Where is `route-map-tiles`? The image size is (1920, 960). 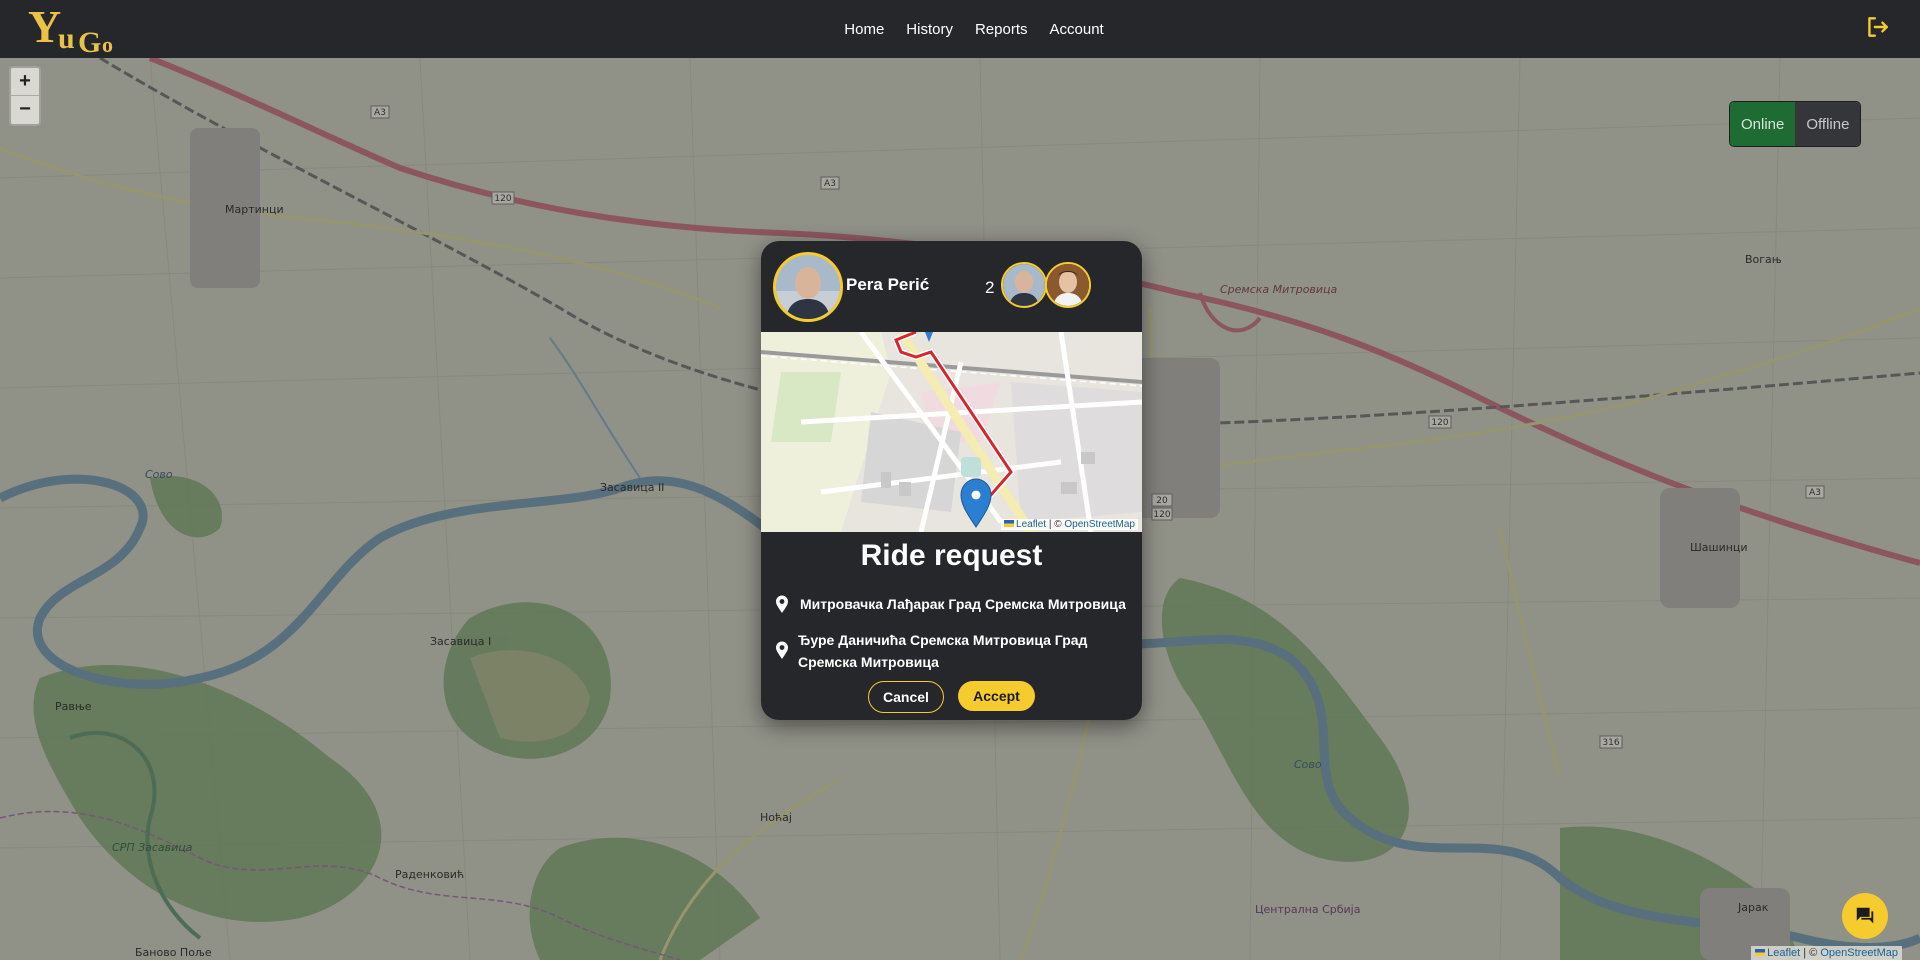
route-map-tiles is located at coordinates (951, 432).